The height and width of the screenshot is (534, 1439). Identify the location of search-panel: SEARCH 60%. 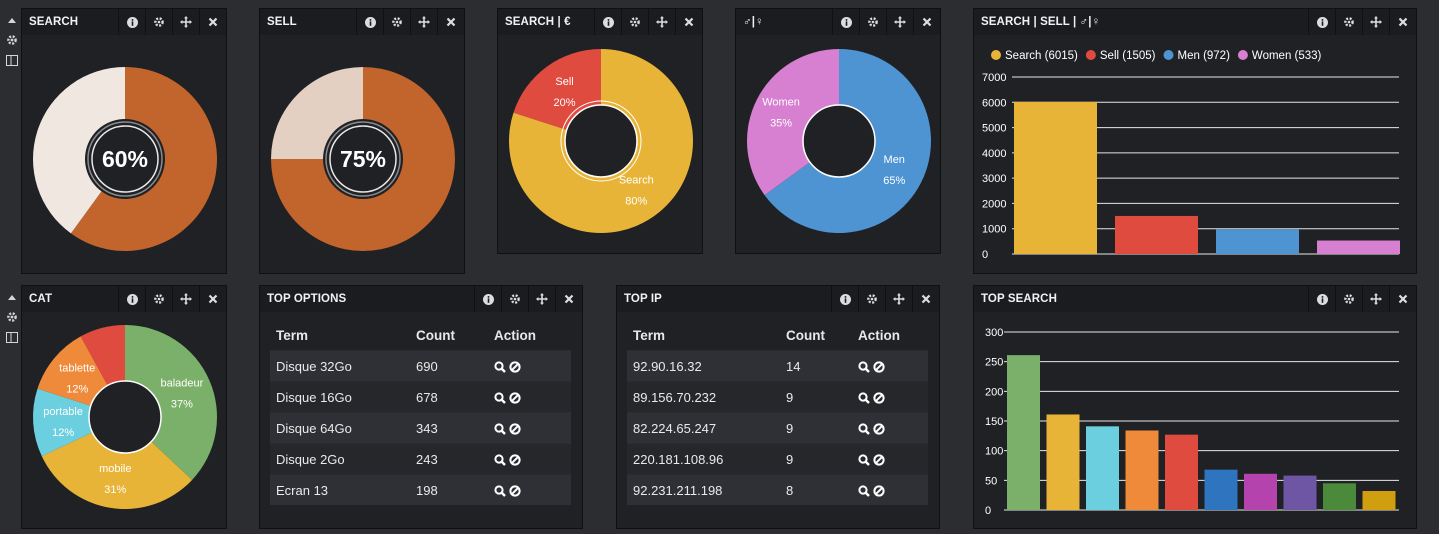
(124, 141).